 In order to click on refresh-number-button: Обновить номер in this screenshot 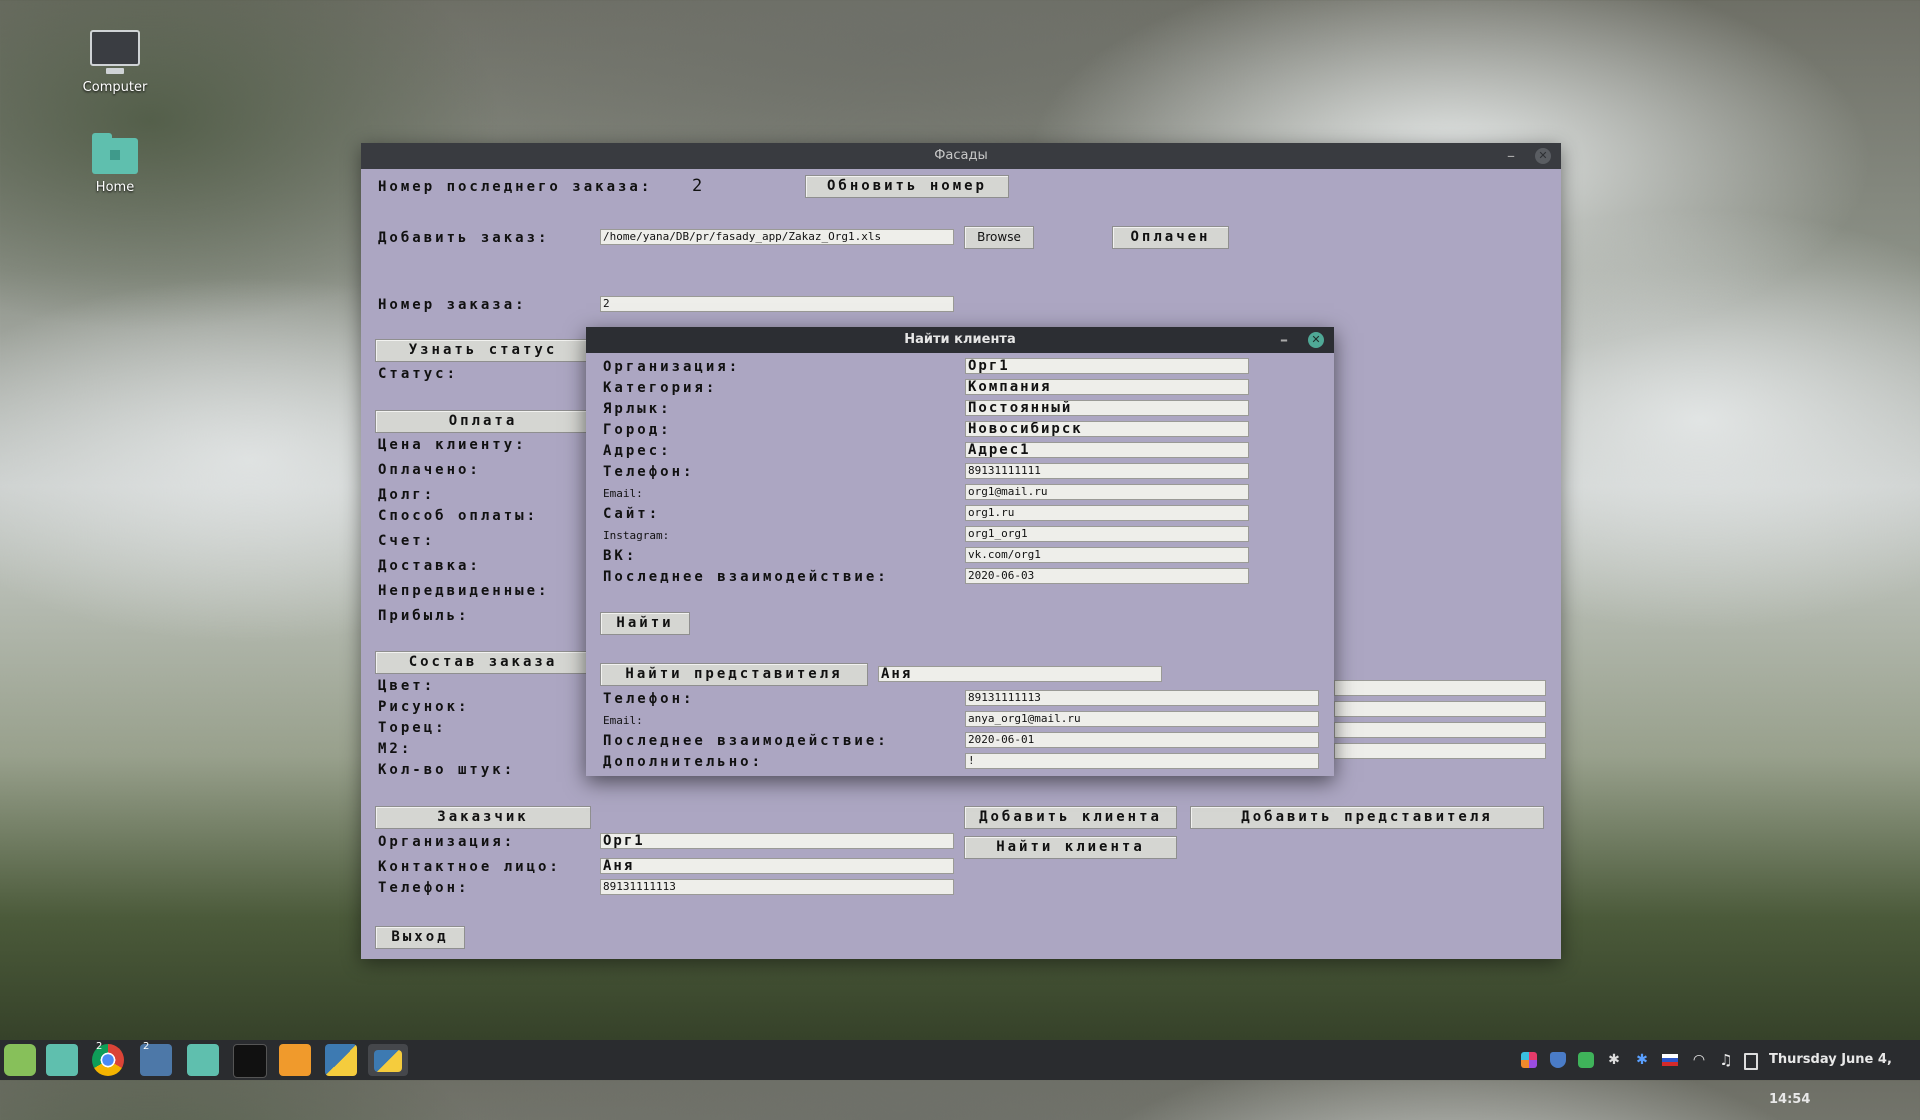, I will do `click(907, 186)`.